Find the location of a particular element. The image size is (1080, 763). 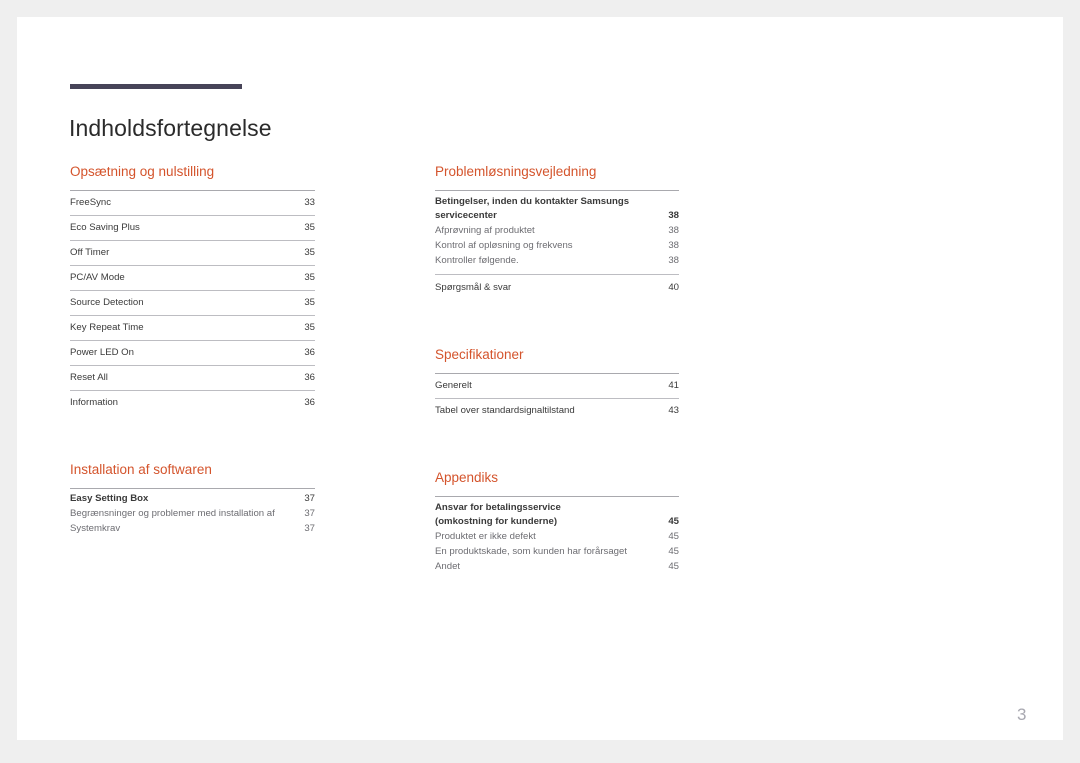

toc-entry: Eco Saving Plus 35 is located at coordinates (192, 227).